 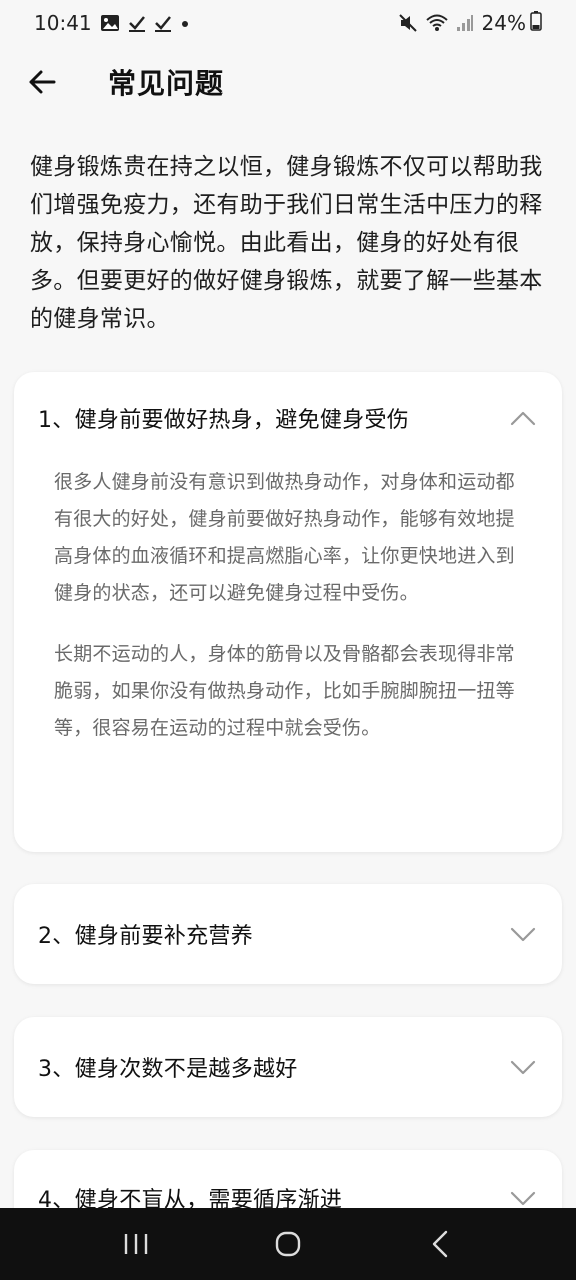 I want to click on page-title: 常见问题, so click(x=166, y=83).